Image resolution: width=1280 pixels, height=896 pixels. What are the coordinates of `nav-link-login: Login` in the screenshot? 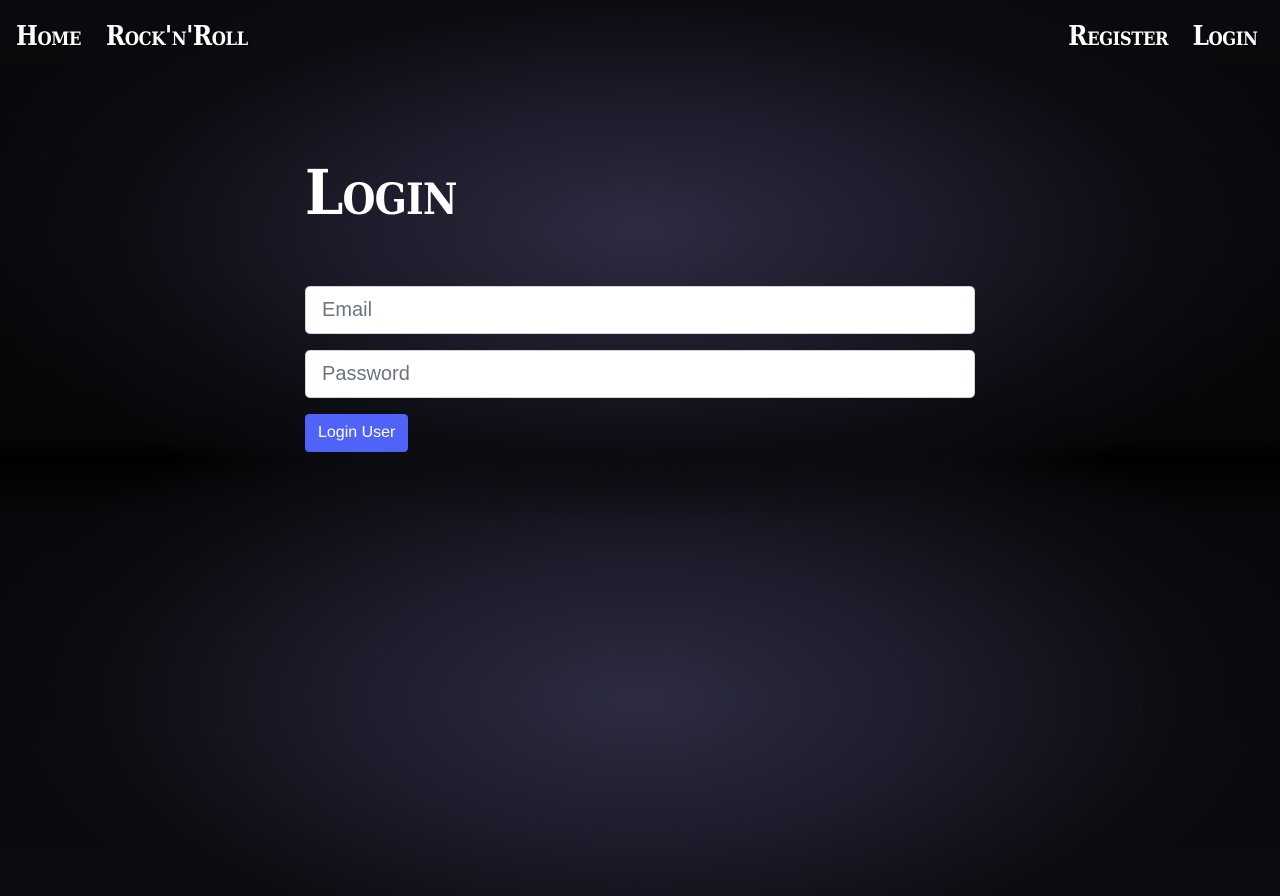 It's located at (1225, 37).